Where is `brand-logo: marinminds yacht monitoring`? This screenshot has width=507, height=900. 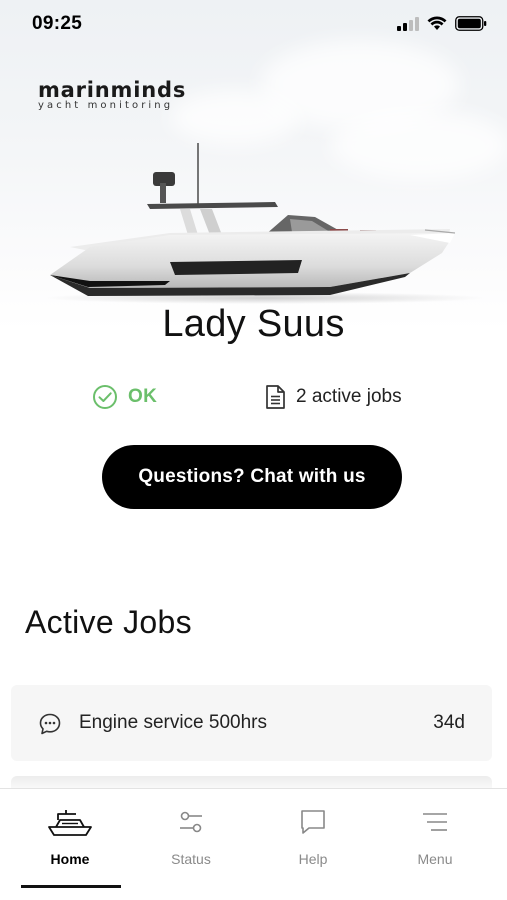
brand-logo: marinminds yacht monitoring is located at coordinates (118, 98).